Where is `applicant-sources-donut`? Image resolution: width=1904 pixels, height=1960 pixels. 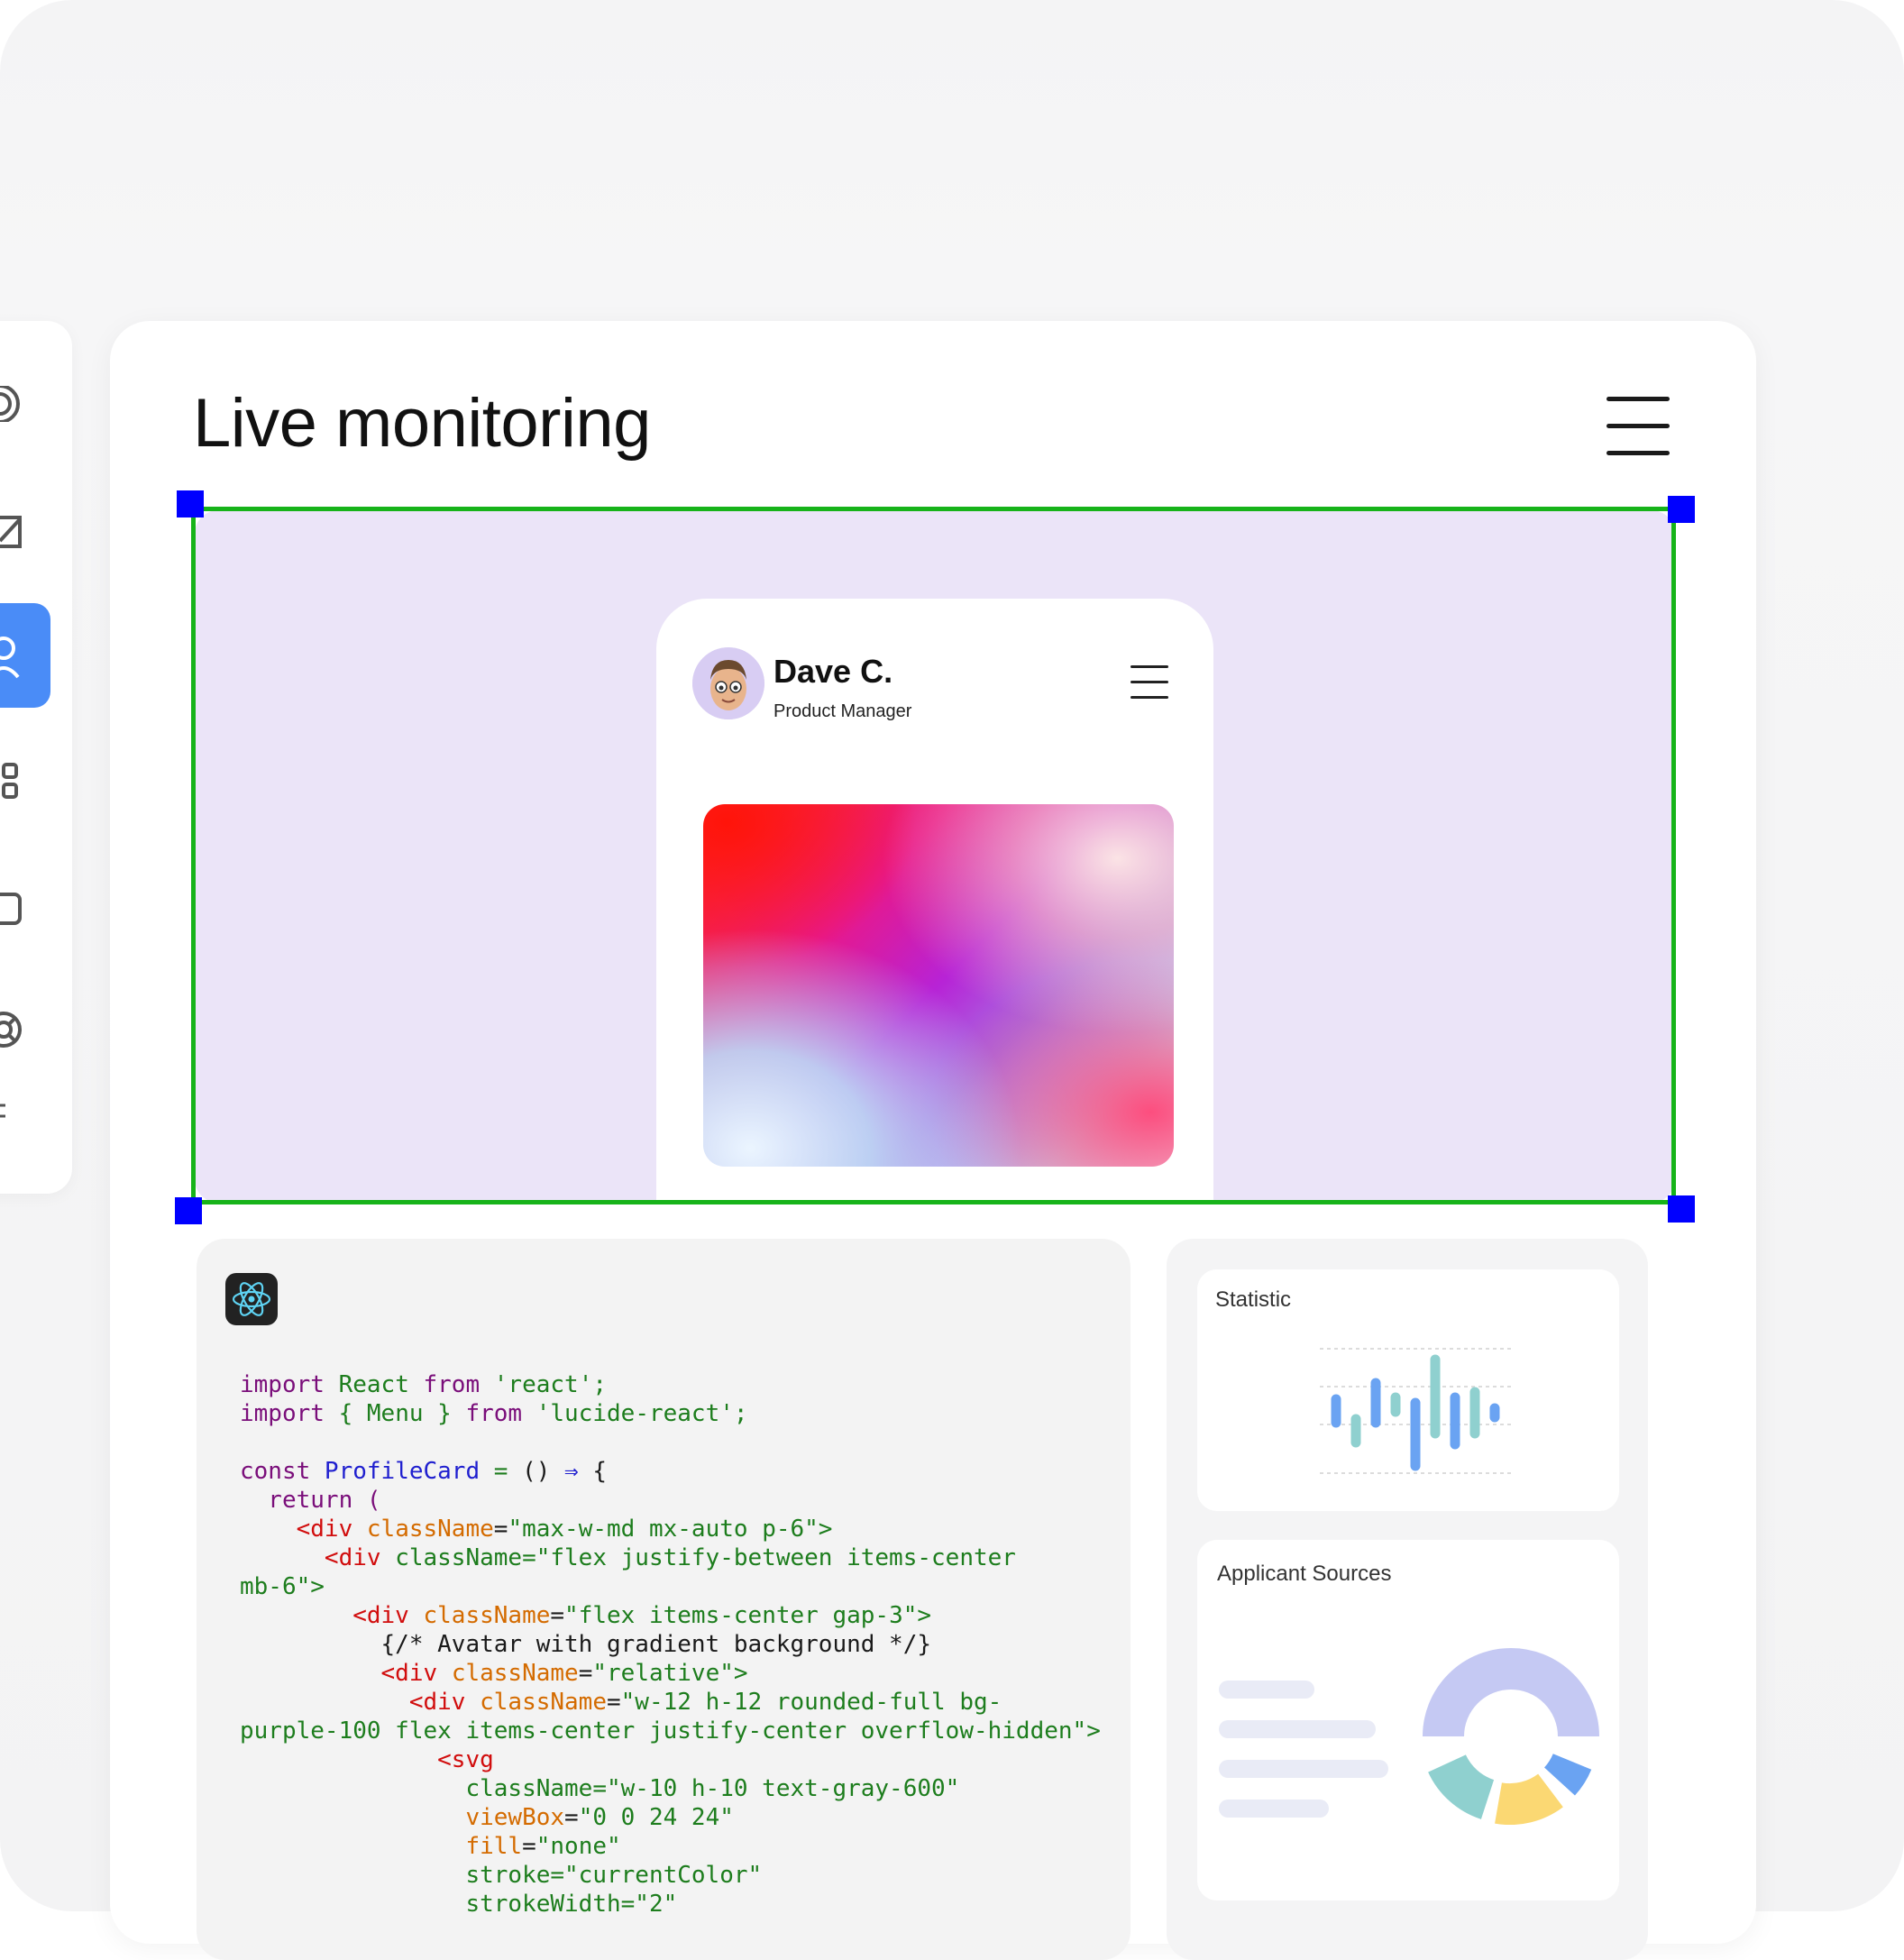
applicant-sources-donut is located at coordinates (1511, 1736).